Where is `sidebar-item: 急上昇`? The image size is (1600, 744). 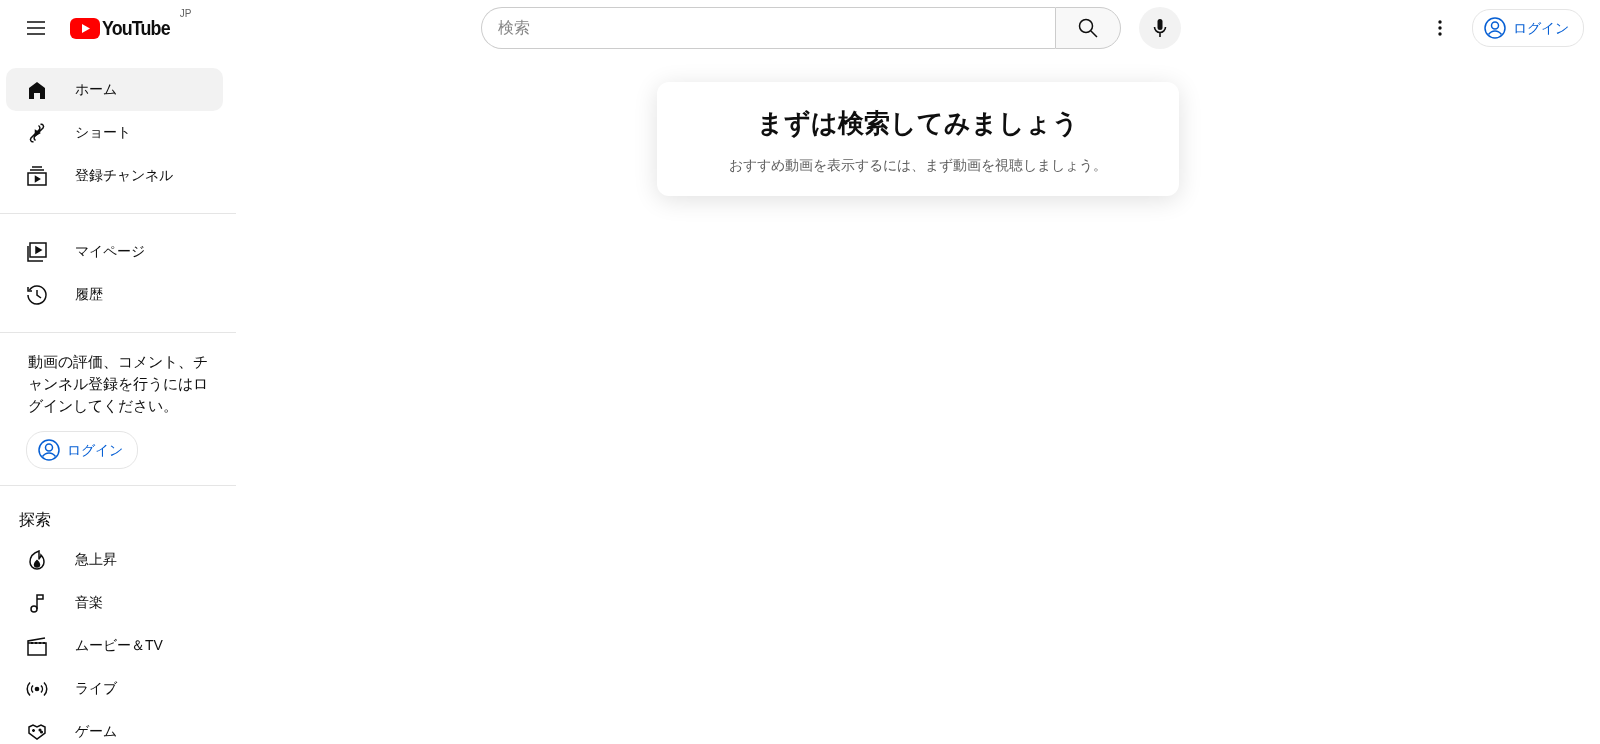
sidebar-item: 急上昇 is located at coordinates (114, 559).